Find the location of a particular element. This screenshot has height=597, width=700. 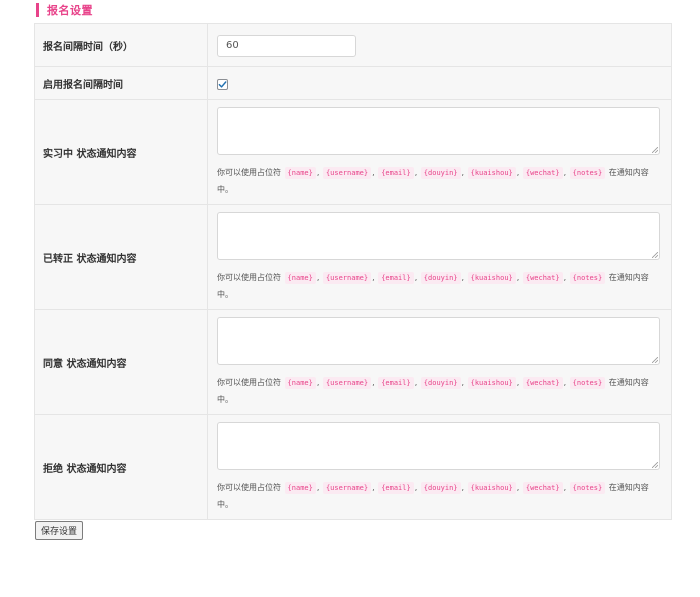

interval-row: 报名间隔时间（秒） is located at coordinates (353, 45).